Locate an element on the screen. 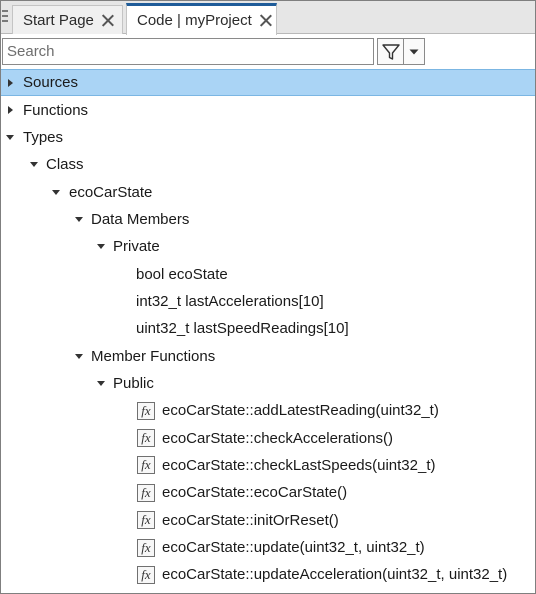  tree-node-label: Types is located at coordinates (43, 137).